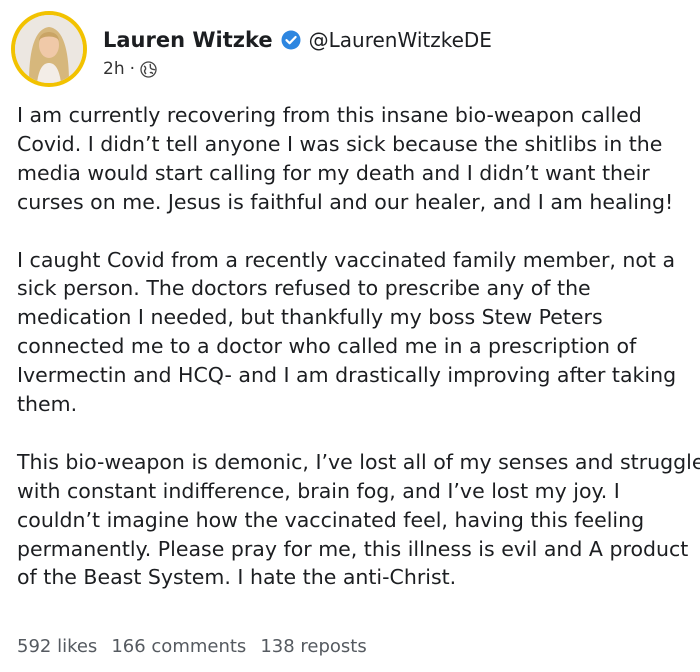 This screenshot has height=672, width=700. I want to click on globe-icon, so click(148, 69).